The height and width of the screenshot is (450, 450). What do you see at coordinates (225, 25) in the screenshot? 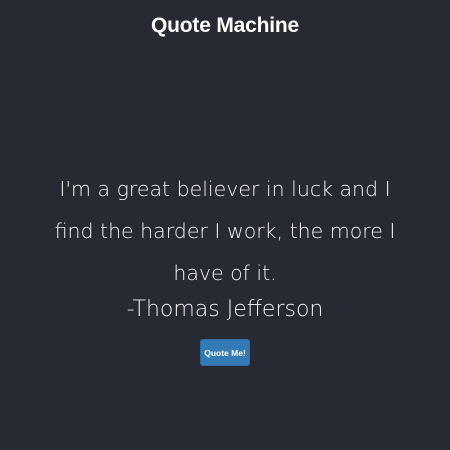
I see `app-title: Quote Machine` at bounding box center [225, 25].